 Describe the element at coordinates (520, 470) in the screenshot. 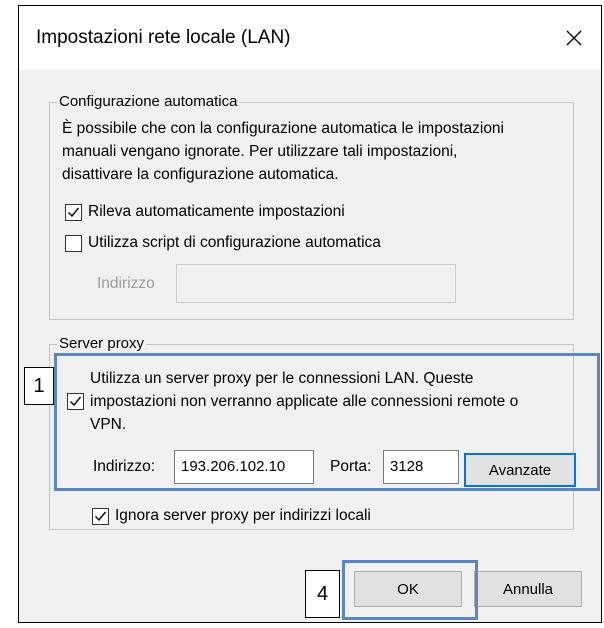

I see `advanced-button: Avanzate` at that location.